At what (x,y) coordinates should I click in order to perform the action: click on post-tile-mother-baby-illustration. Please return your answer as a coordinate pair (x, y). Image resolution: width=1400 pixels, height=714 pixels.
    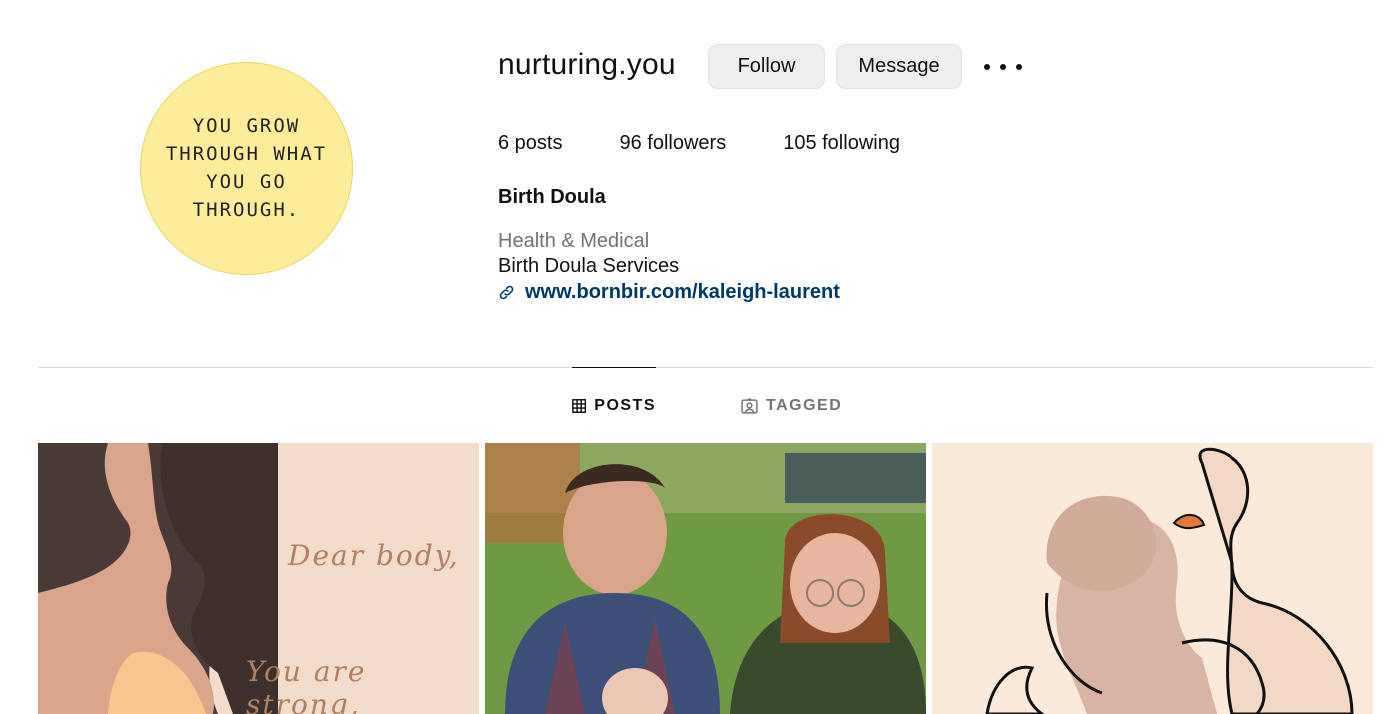
    Looking at the image, I should click on (1152, 578).